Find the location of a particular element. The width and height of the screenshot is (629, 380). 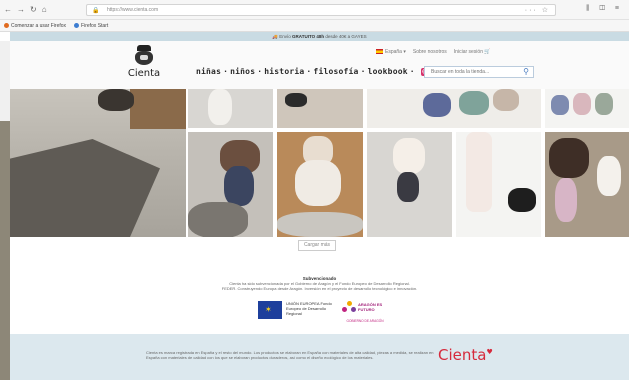

lookbook-photo-main is located at coordinates (98, 163).